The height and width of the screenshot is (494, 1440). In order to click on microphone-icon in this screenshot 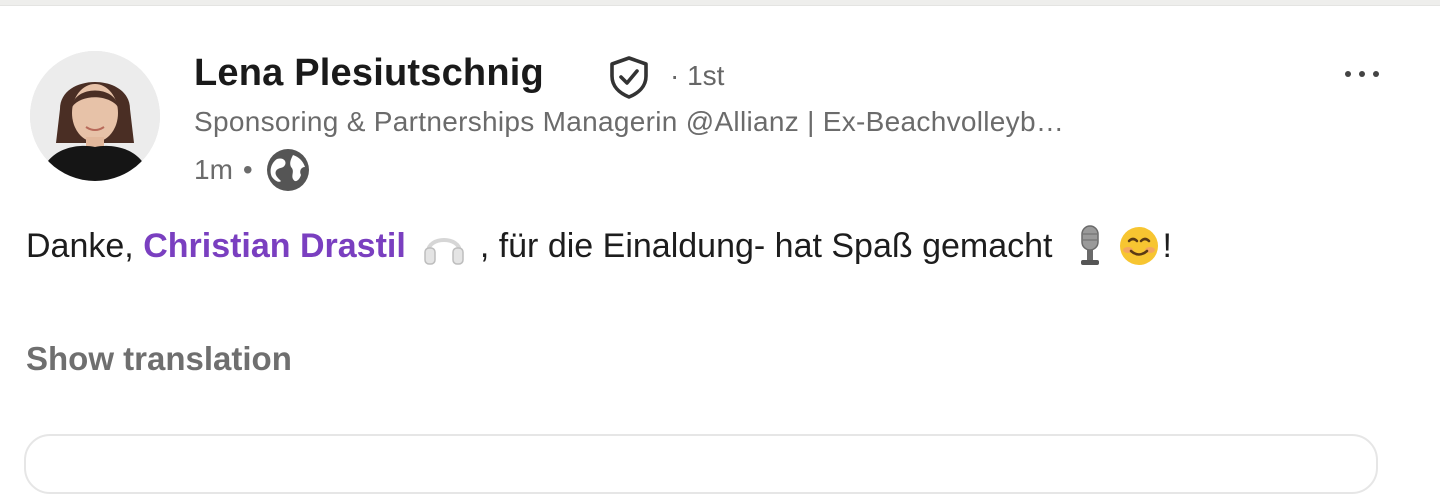, I will do `click(1090, 245)`.